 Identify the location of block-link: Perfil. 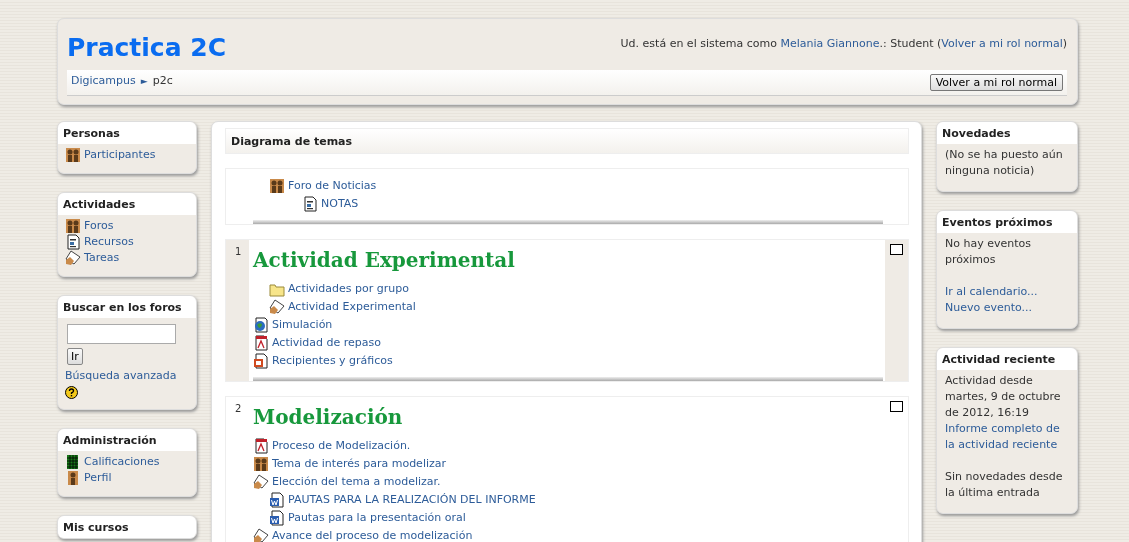
(98, 478).